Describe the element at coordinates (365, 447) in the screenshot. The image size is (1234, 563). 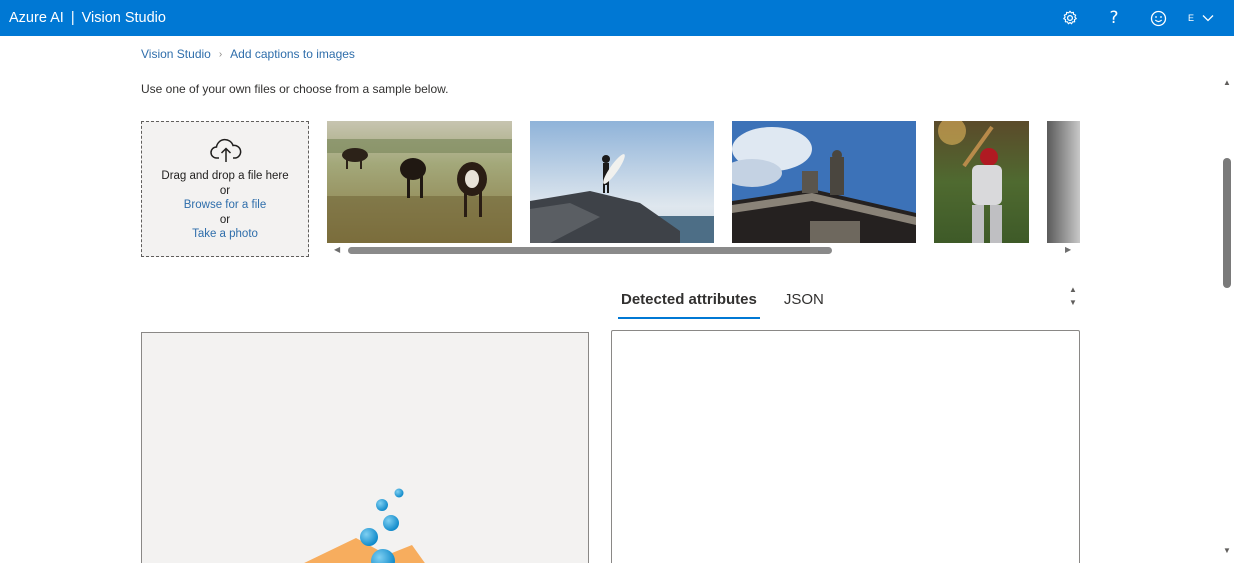
I see `image-preview-panel` at that location.